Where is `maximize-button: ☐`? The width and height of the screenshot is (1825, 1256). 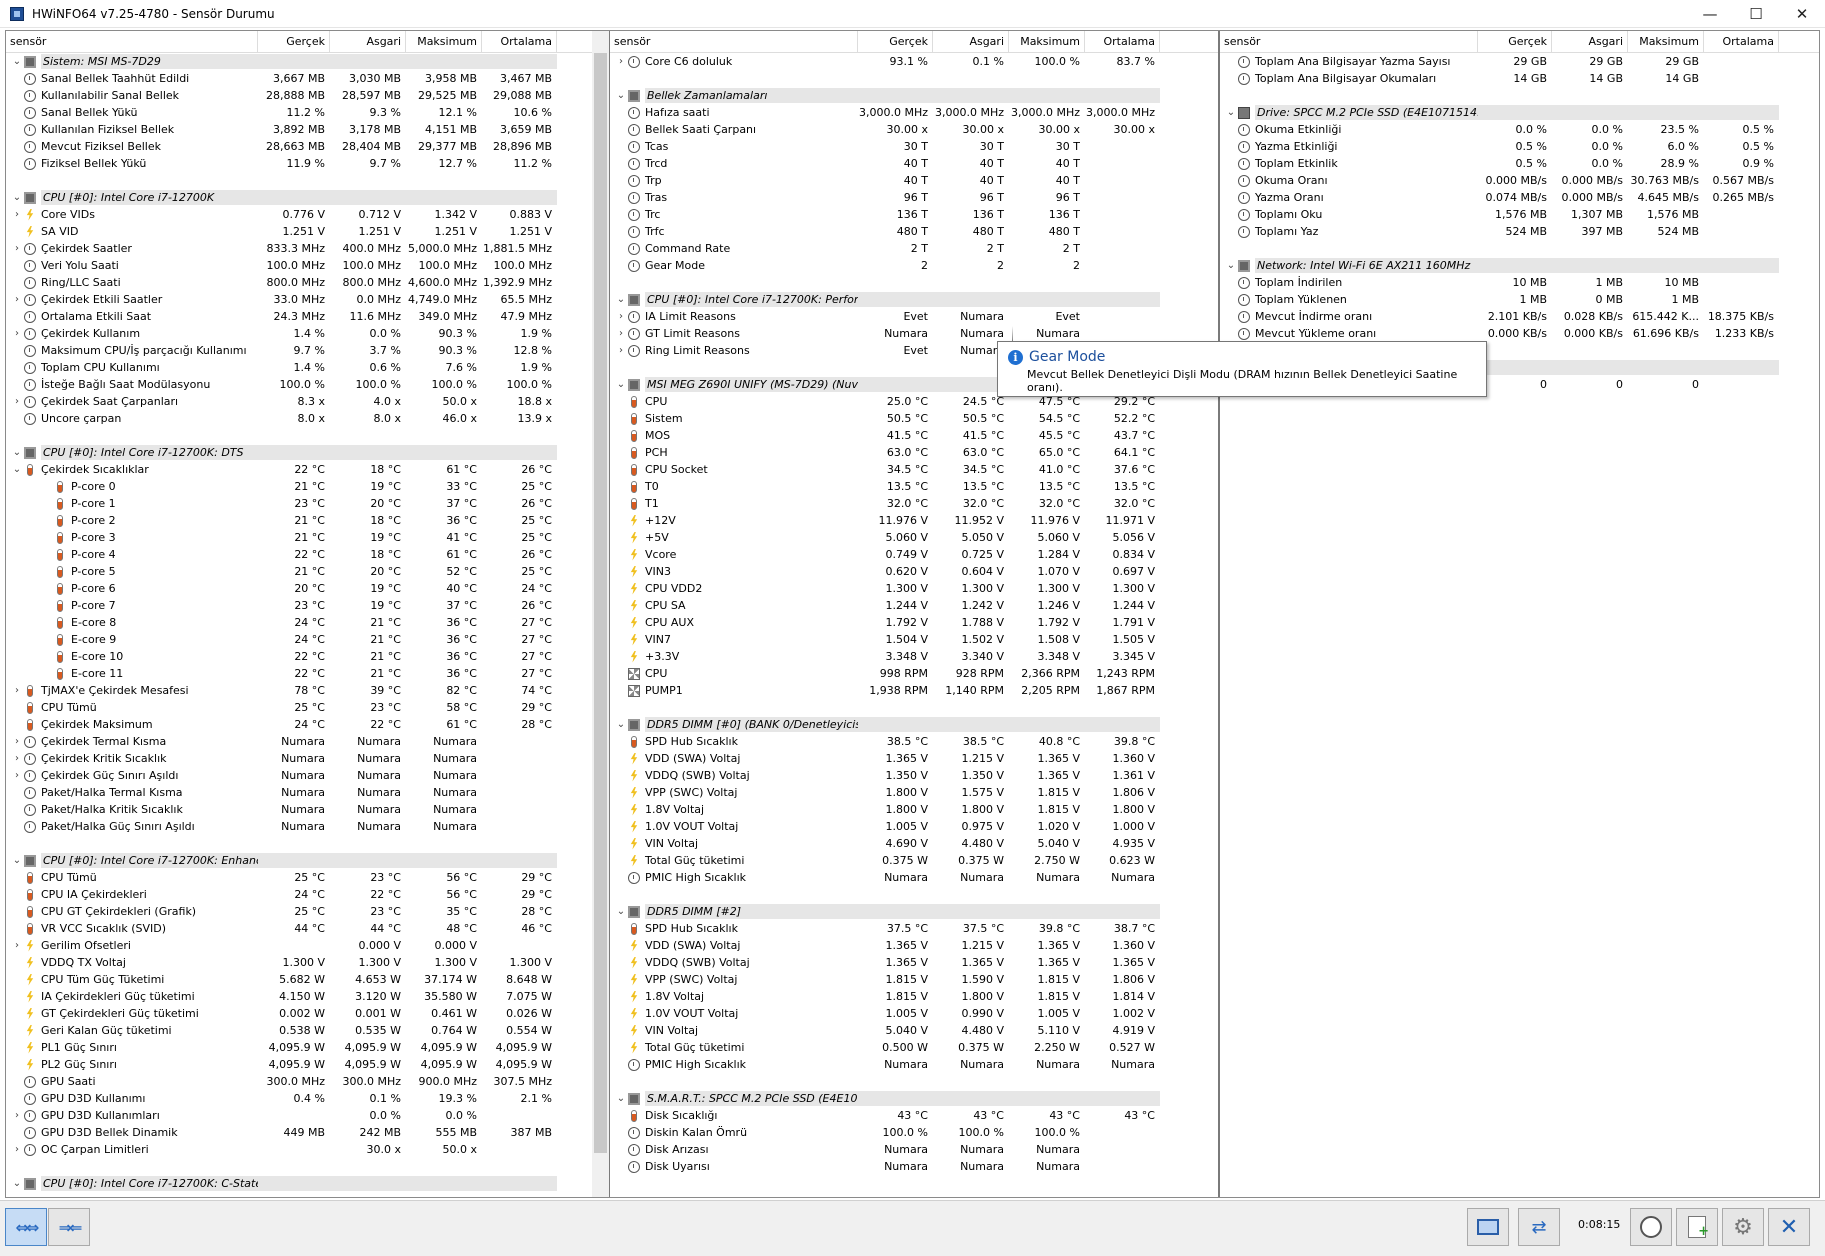 maximize-button: ☐ is located at coordinates (1756, 14).